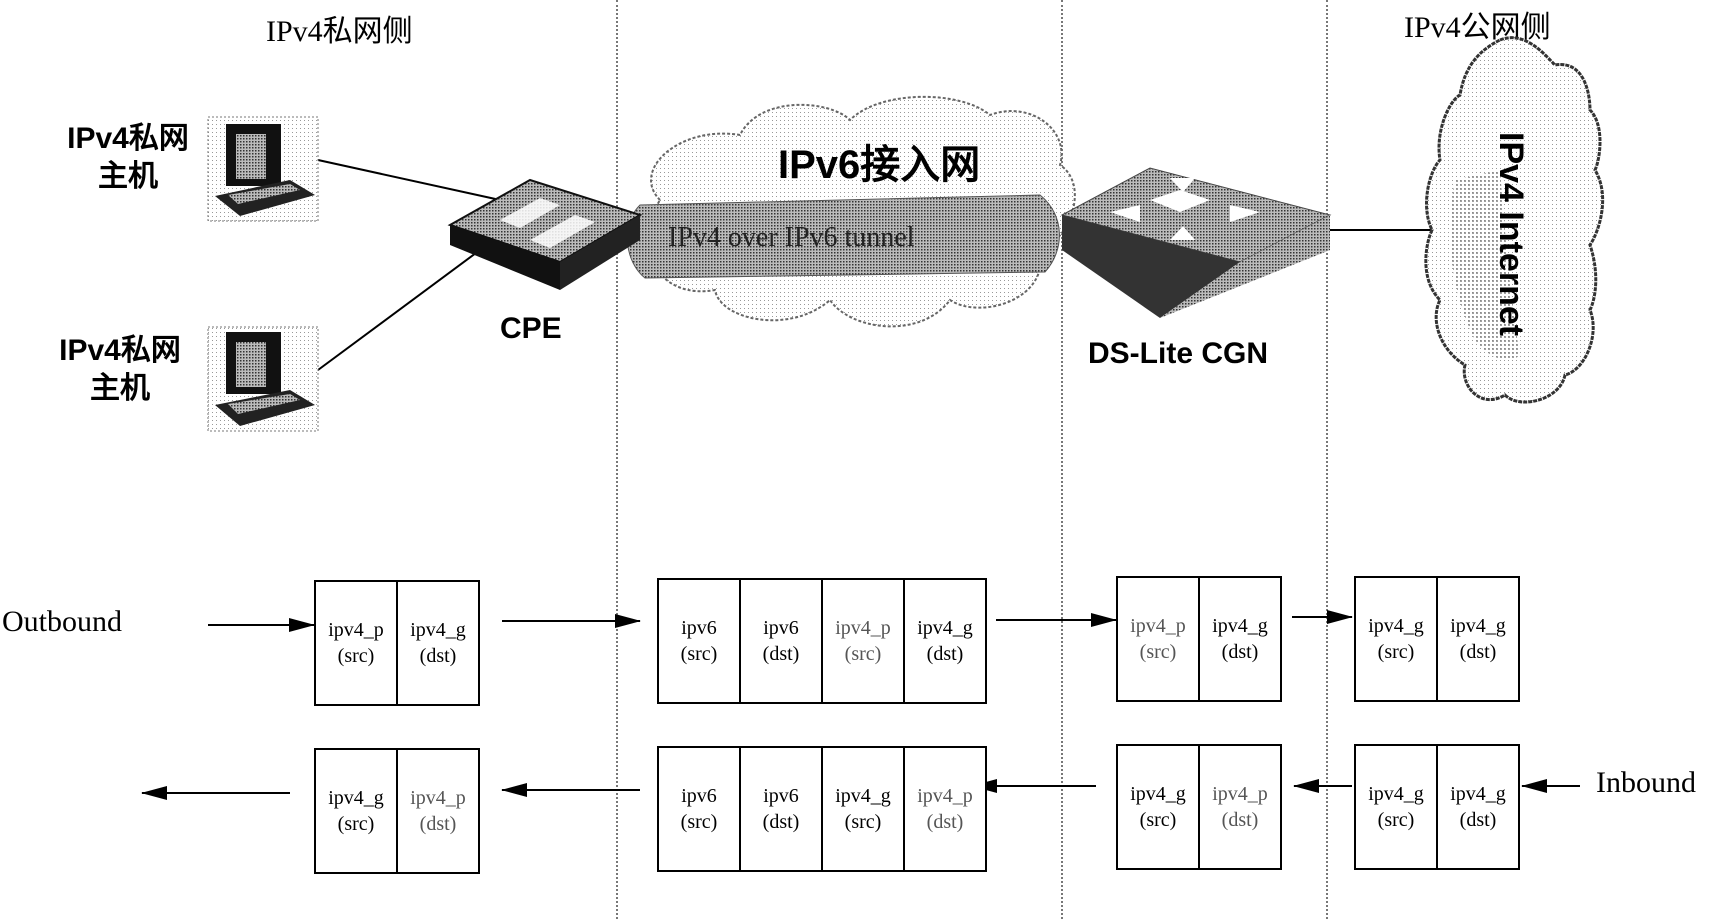  Describe the element at coordinates (128, 138) in the screenshot. I see `host-1-label-line1: IPv4私网` at that location.